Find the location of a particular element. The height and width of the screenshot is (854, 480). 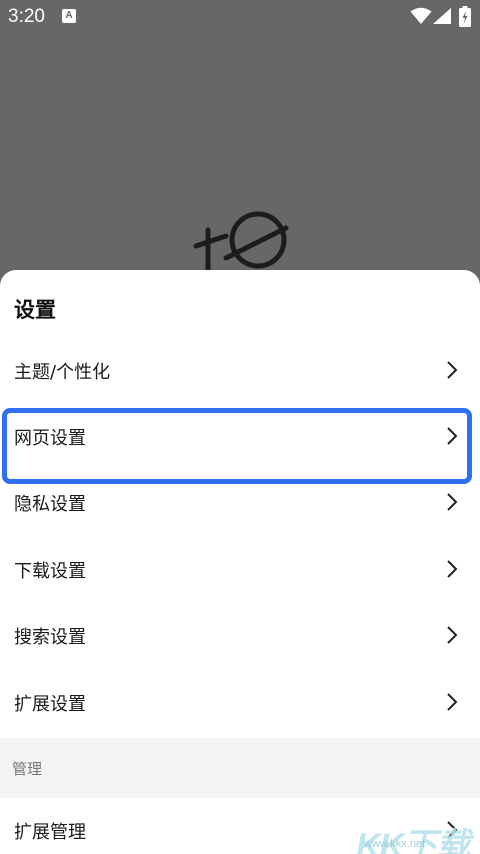

settings-item-privacy: 隐私设置 is located at coordinates (240, 503).